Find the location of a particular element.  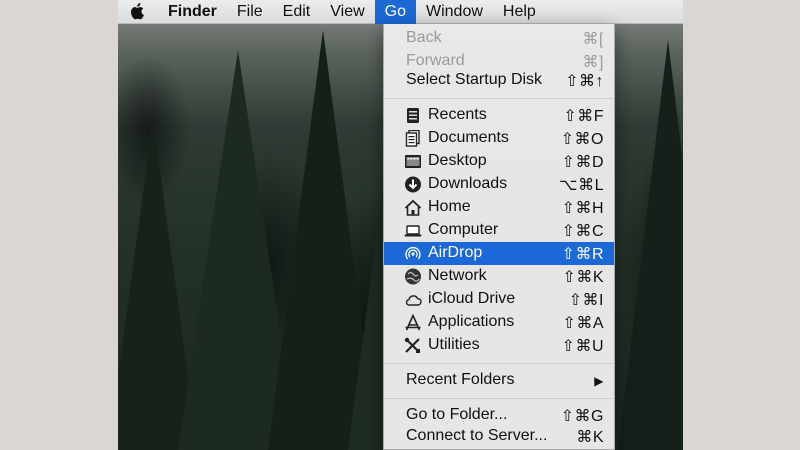

network-icon is located at coordinates (413, 276).